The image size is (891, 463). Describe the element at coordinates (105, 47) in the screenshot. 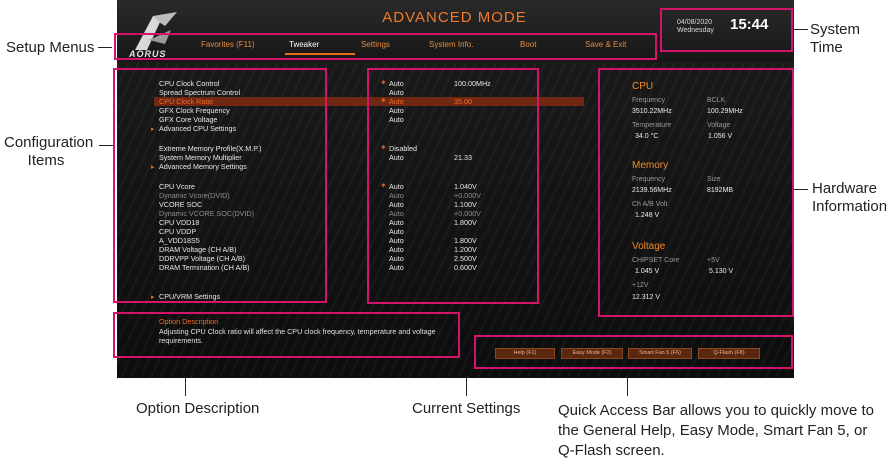

I see `pointer-line-setup-menus` at that location.